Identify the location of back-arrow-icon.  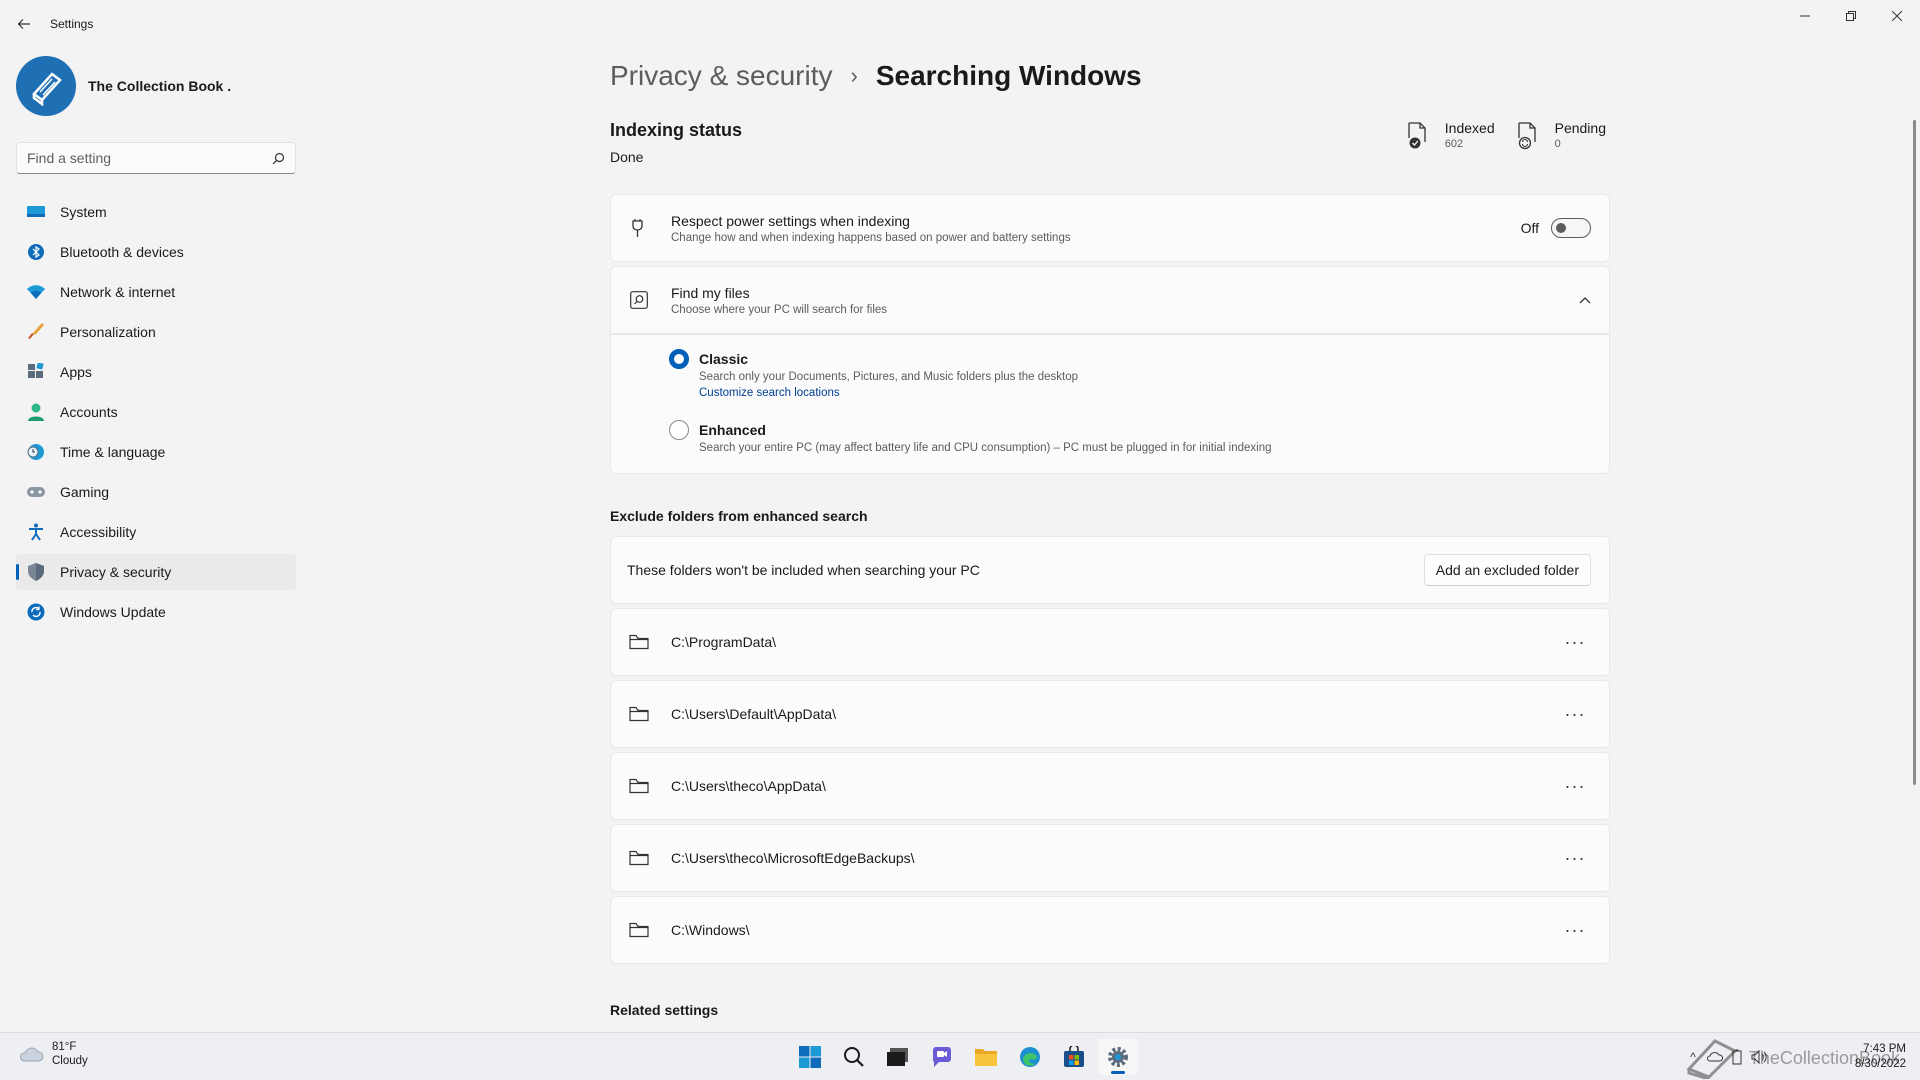
(23, 24).